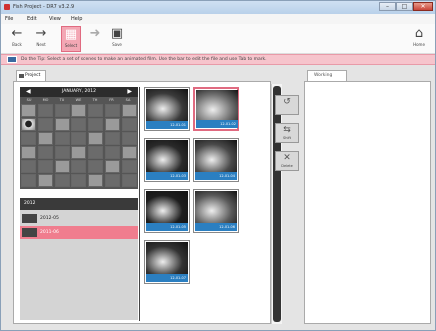  What do you see at coordinates (45, 100) in the screenshot?
I see `weekday-label: MO` at bounding box center [45, 100].